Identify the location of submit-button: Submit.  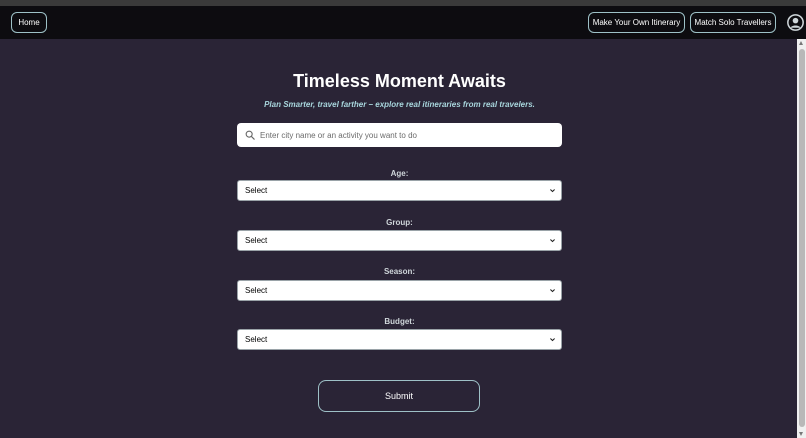
(399, 396).